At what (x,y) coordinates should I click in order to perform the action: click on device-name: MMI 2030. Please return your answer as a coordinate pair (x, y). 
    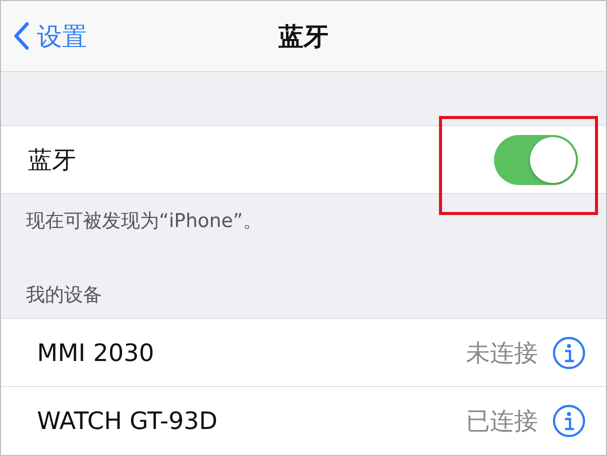
    Looking at the image, I should click on (96, 352).